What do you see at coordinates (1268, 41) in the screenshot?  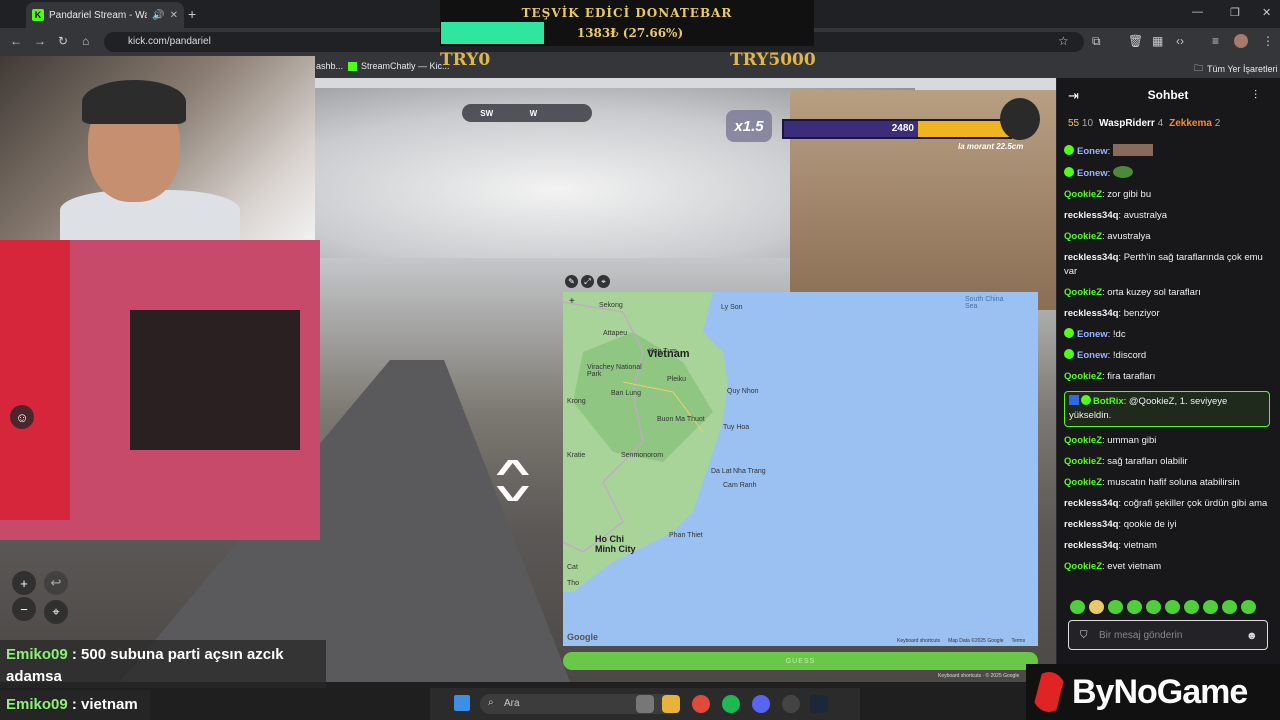 I see `menu-icon: ⋮` at bounding box center [1268, 41].